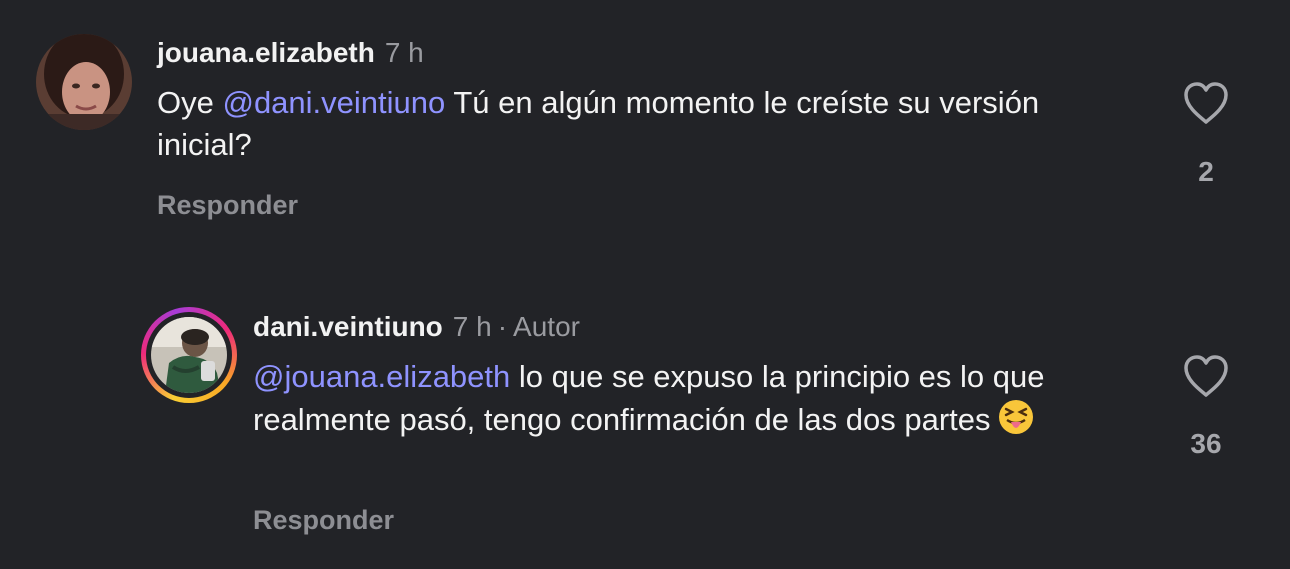 This screenshot has height=569, width=1290. I want to click on avatar-photo-man-story-ring, so click(189, 355).